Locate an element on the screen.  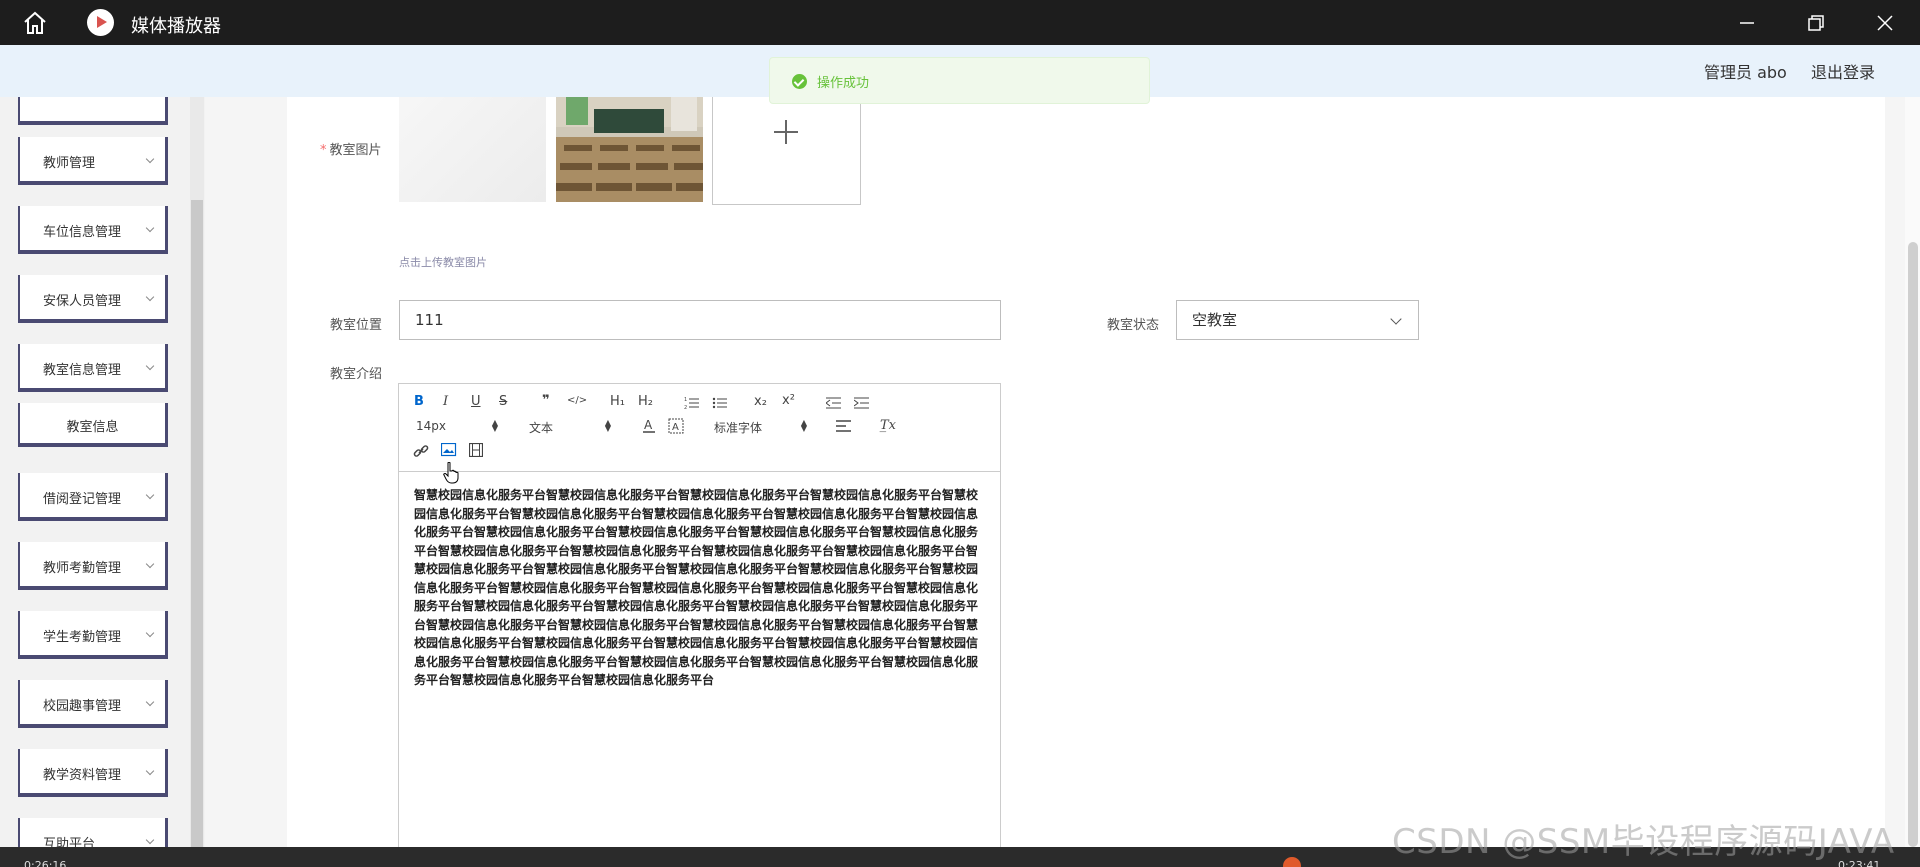
sidebar-item-borrow-registration: 借阅登记管理 is located at coordinates (93, 497).